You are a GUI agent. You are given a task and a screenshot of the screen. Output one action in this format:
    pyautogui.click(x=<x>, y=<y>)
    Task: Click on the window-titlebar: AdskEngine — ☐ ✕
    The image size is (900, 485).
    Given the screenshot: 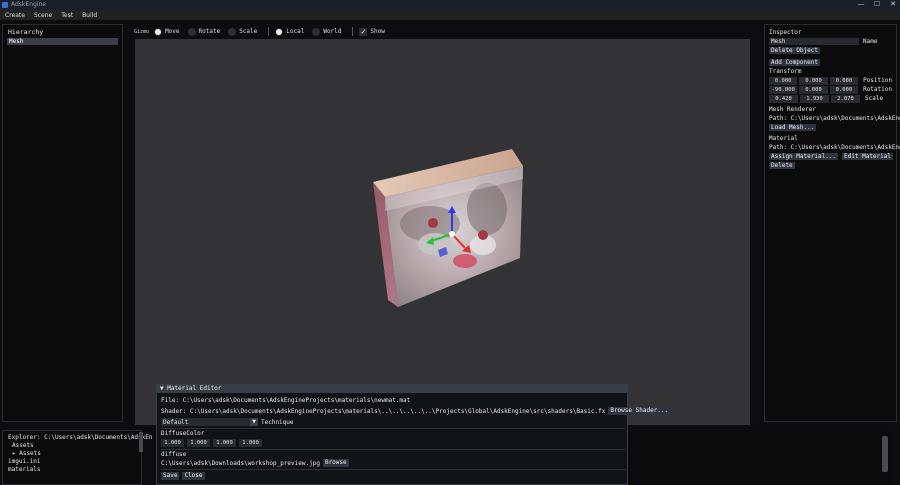 What is the action you would take?
    pyautogui.click(x=450, y=5)
    